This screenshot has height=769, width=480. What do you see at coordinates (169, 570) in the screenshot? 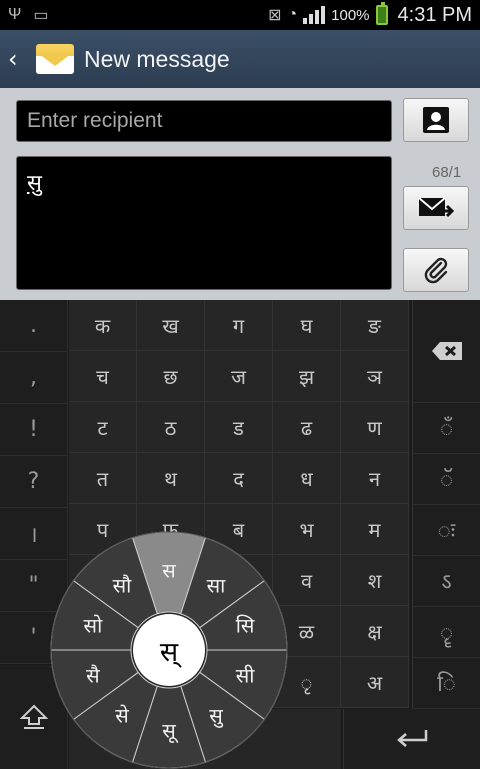
I see `radial-option: स` at bounding box center [169, 570].